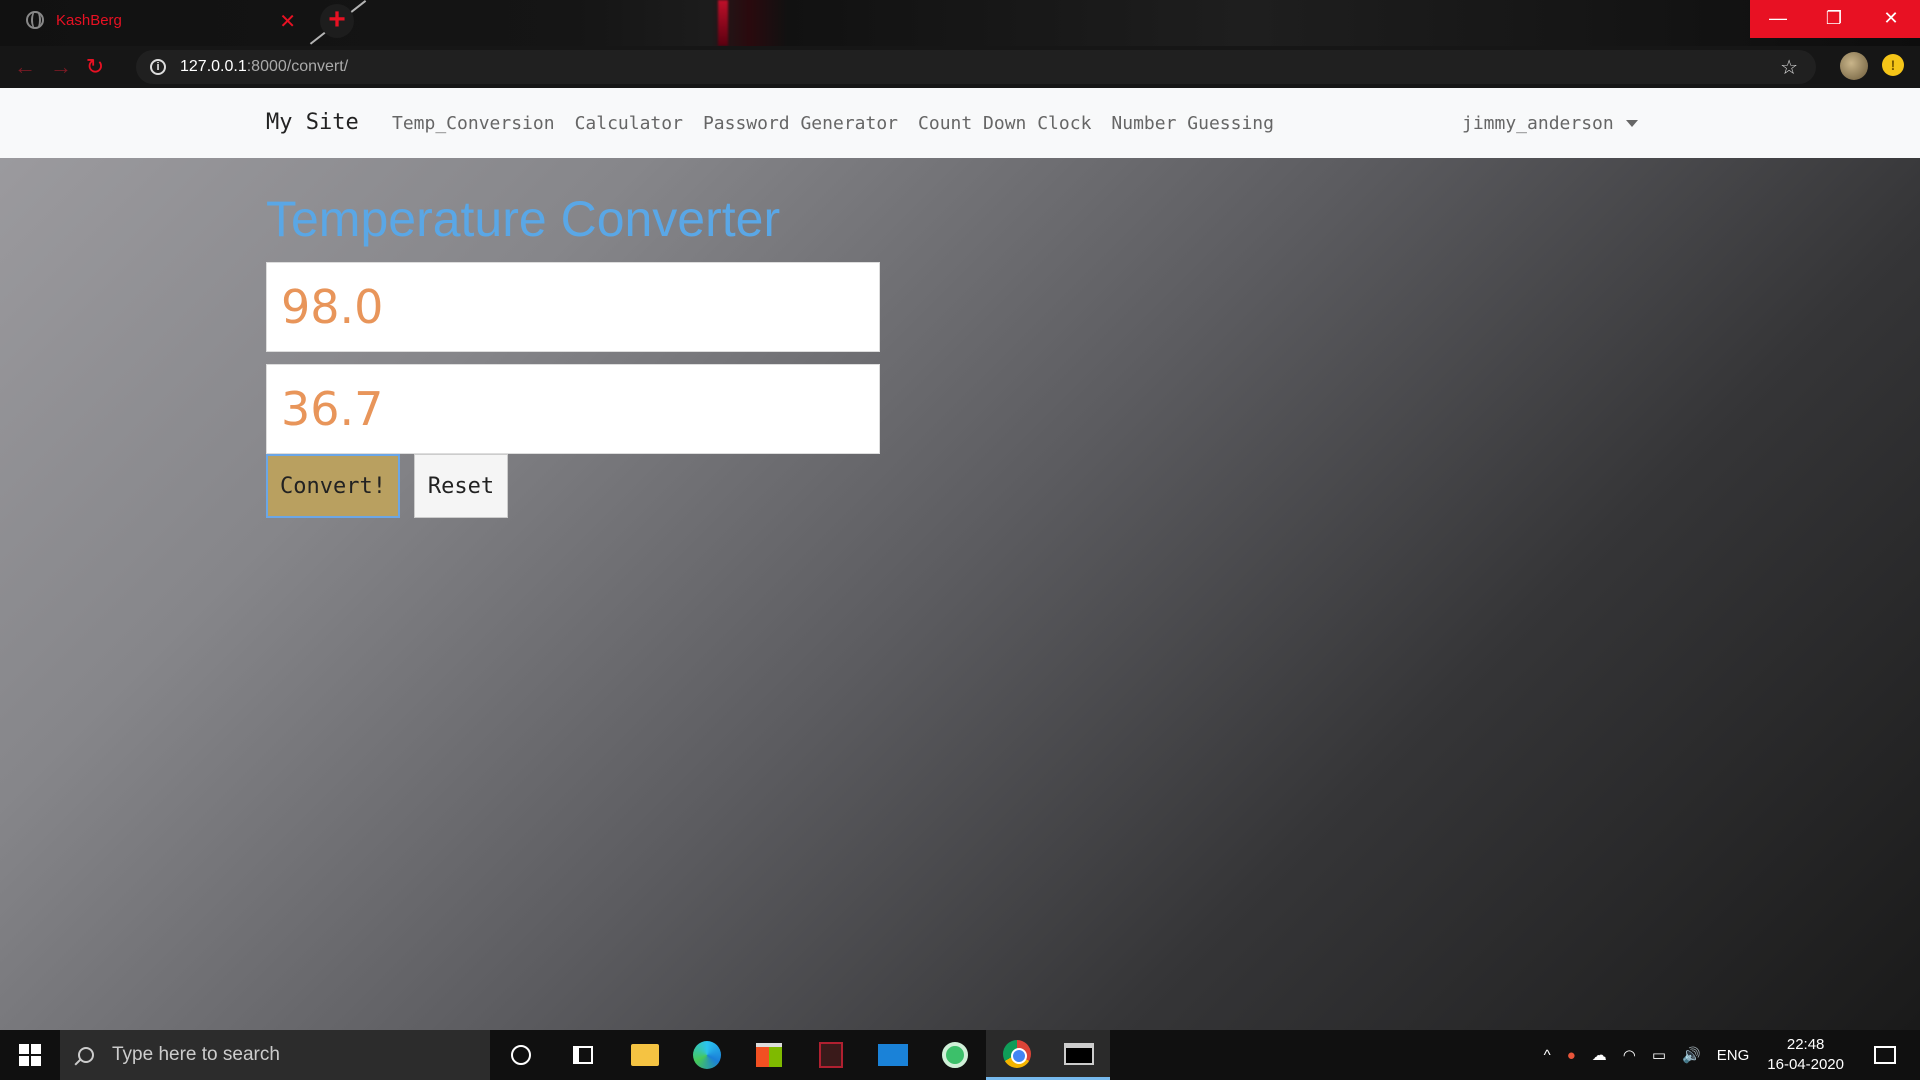  I want to click on caret-down-icon, so click(1631, 123).